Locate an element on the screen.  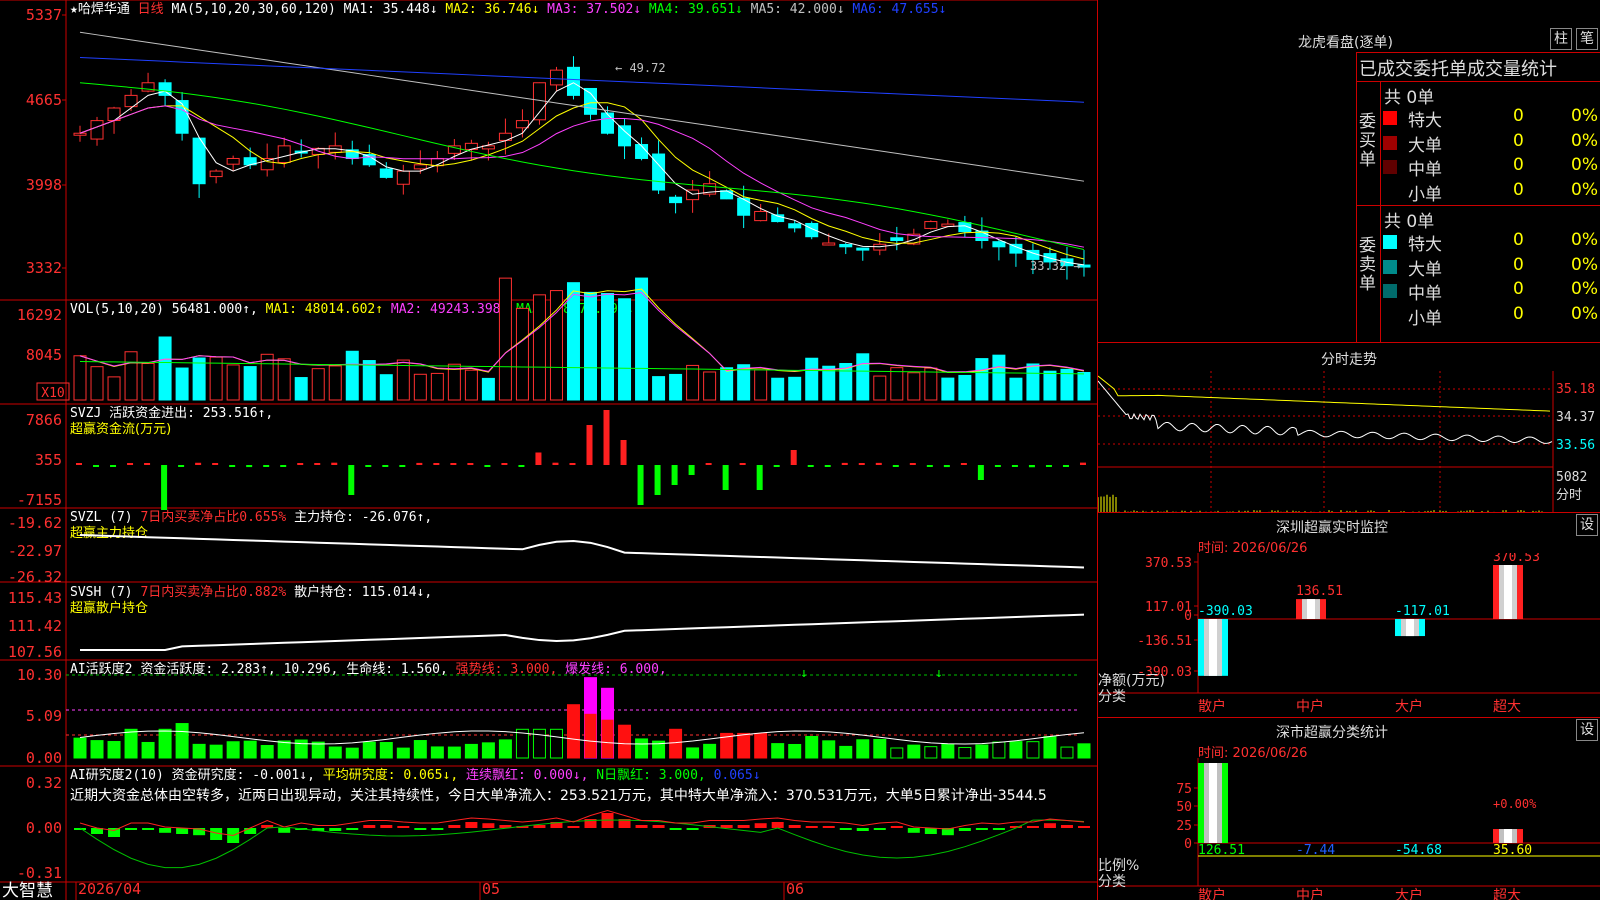
bar-mode-button: 柱 is located at coordinates (1561, 39).